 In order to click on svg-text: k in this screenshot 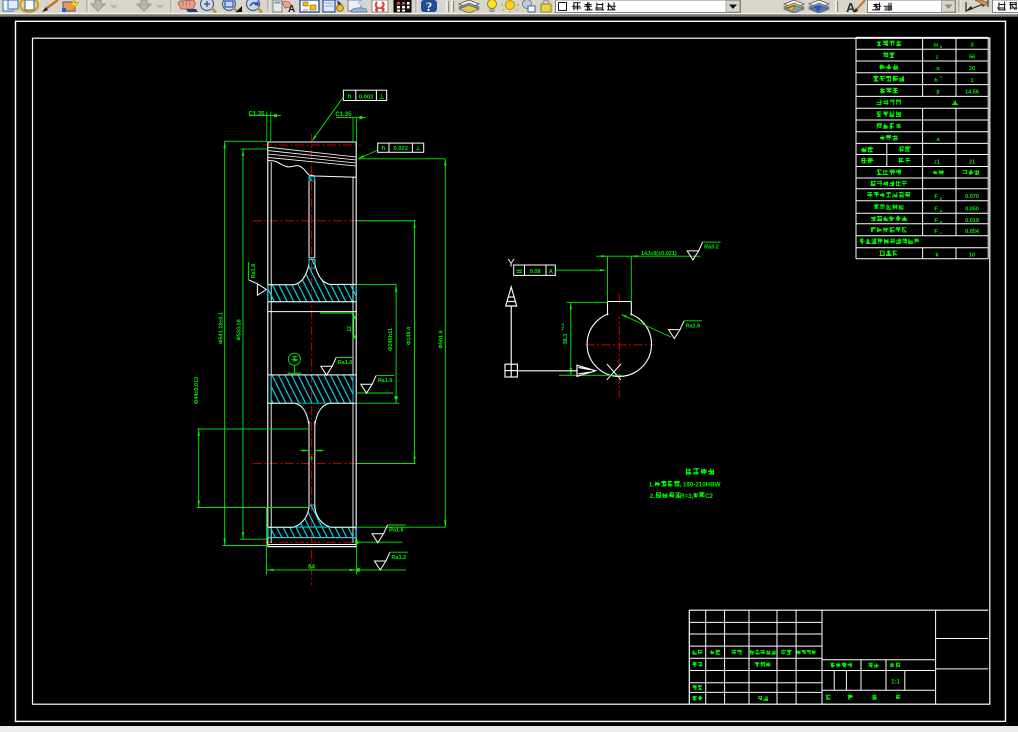, I will do `click(937, 255)`.